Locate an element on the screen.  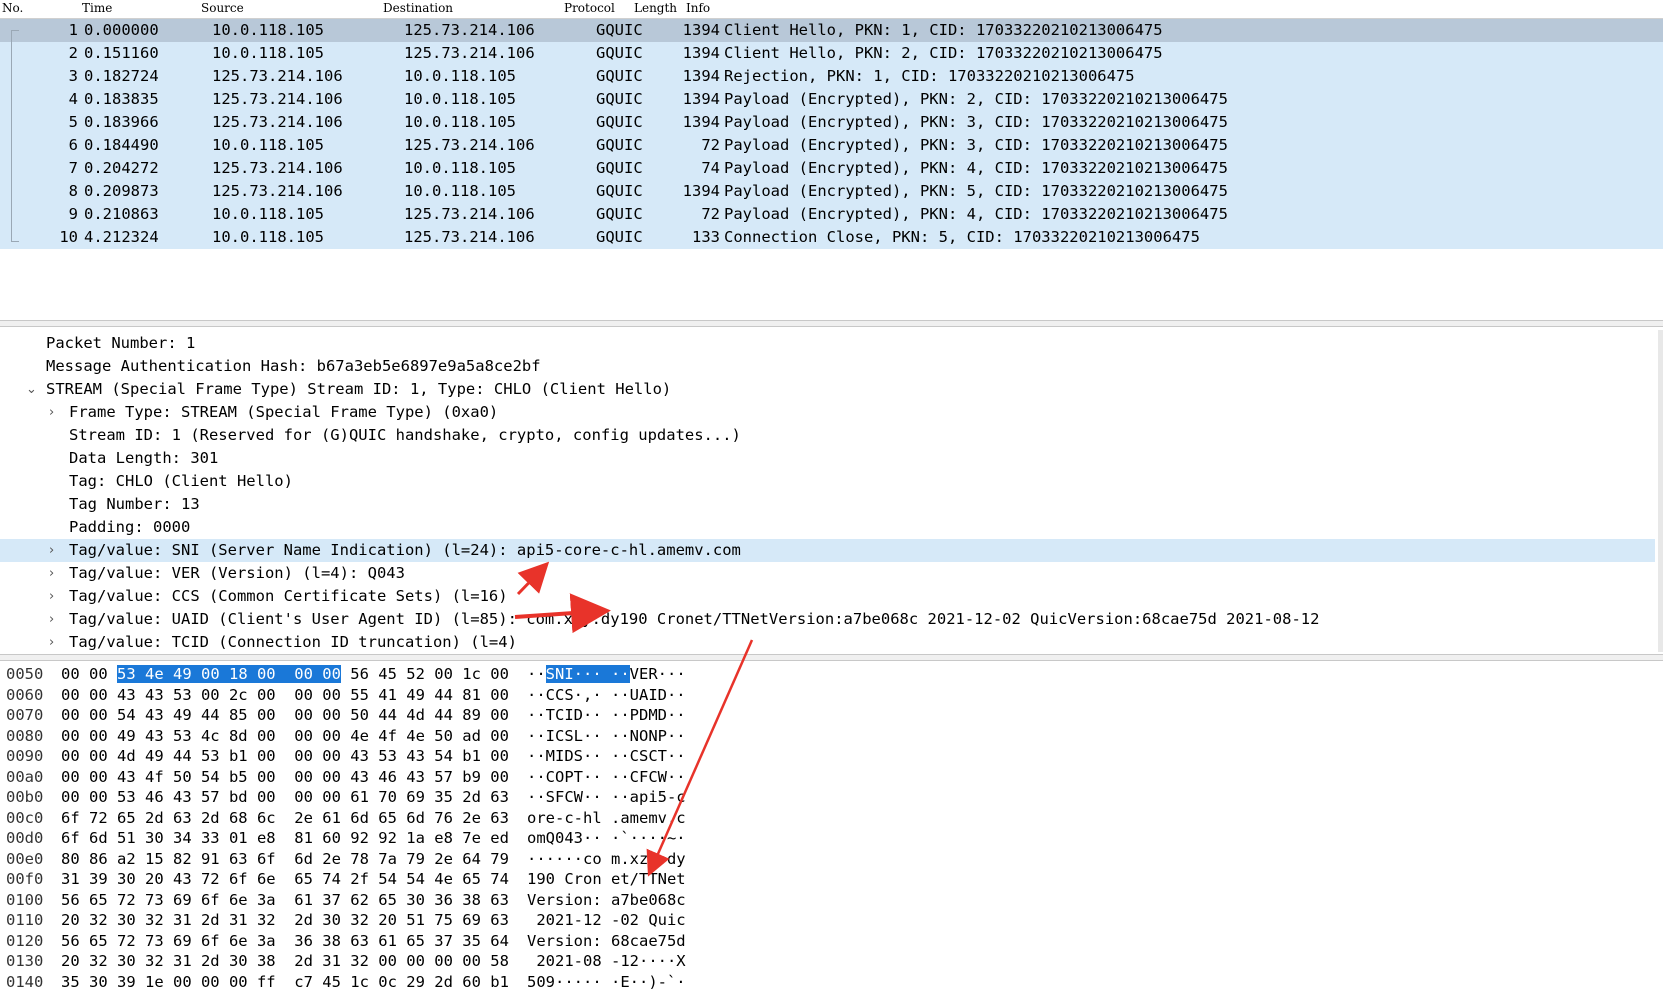
ascii-bytes-highlighted: SNI··· ·· is located at coordinates (587, 674).